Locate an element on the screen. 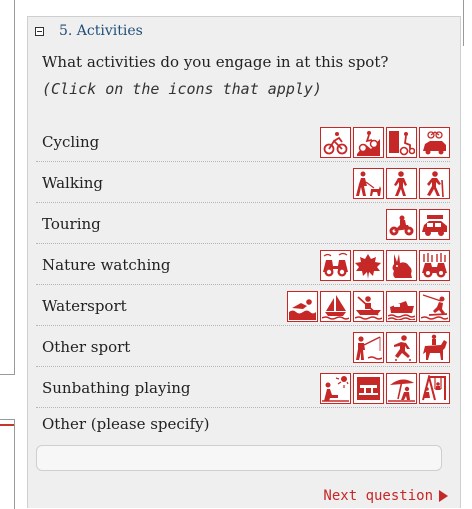  activity-row-nature-watching: Nature watching is located at coordinates (243, 264).